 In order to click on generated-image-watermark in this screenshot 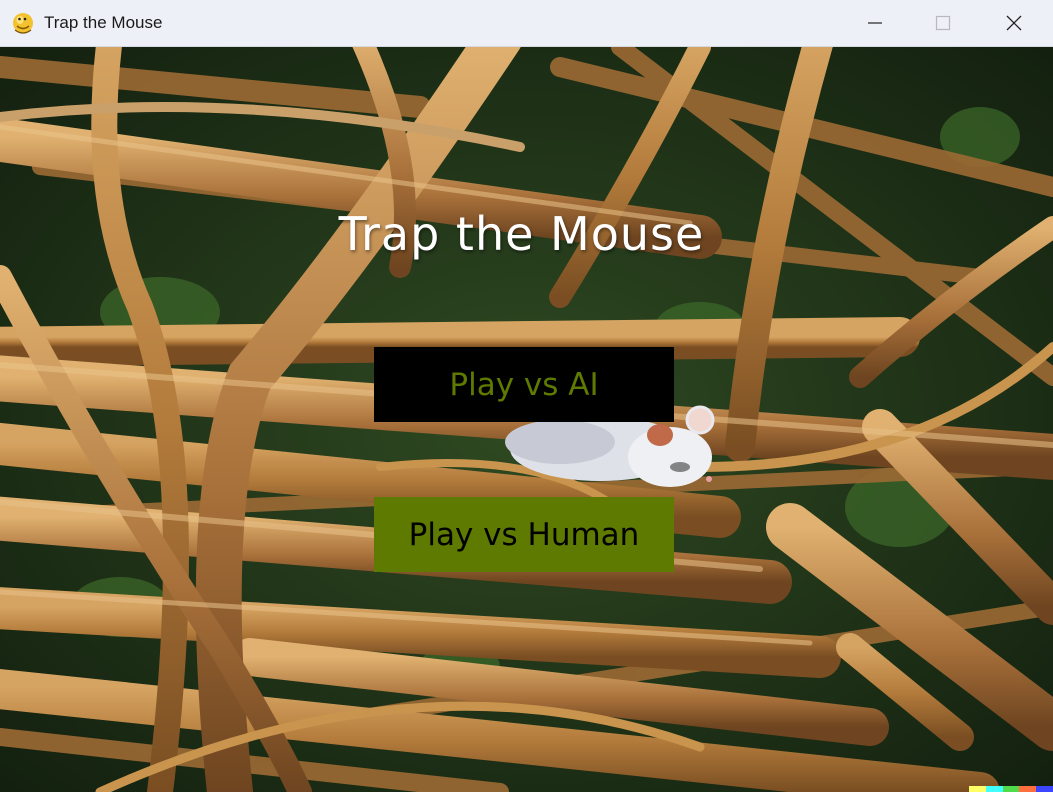, I will do `click(1011, 789)`.